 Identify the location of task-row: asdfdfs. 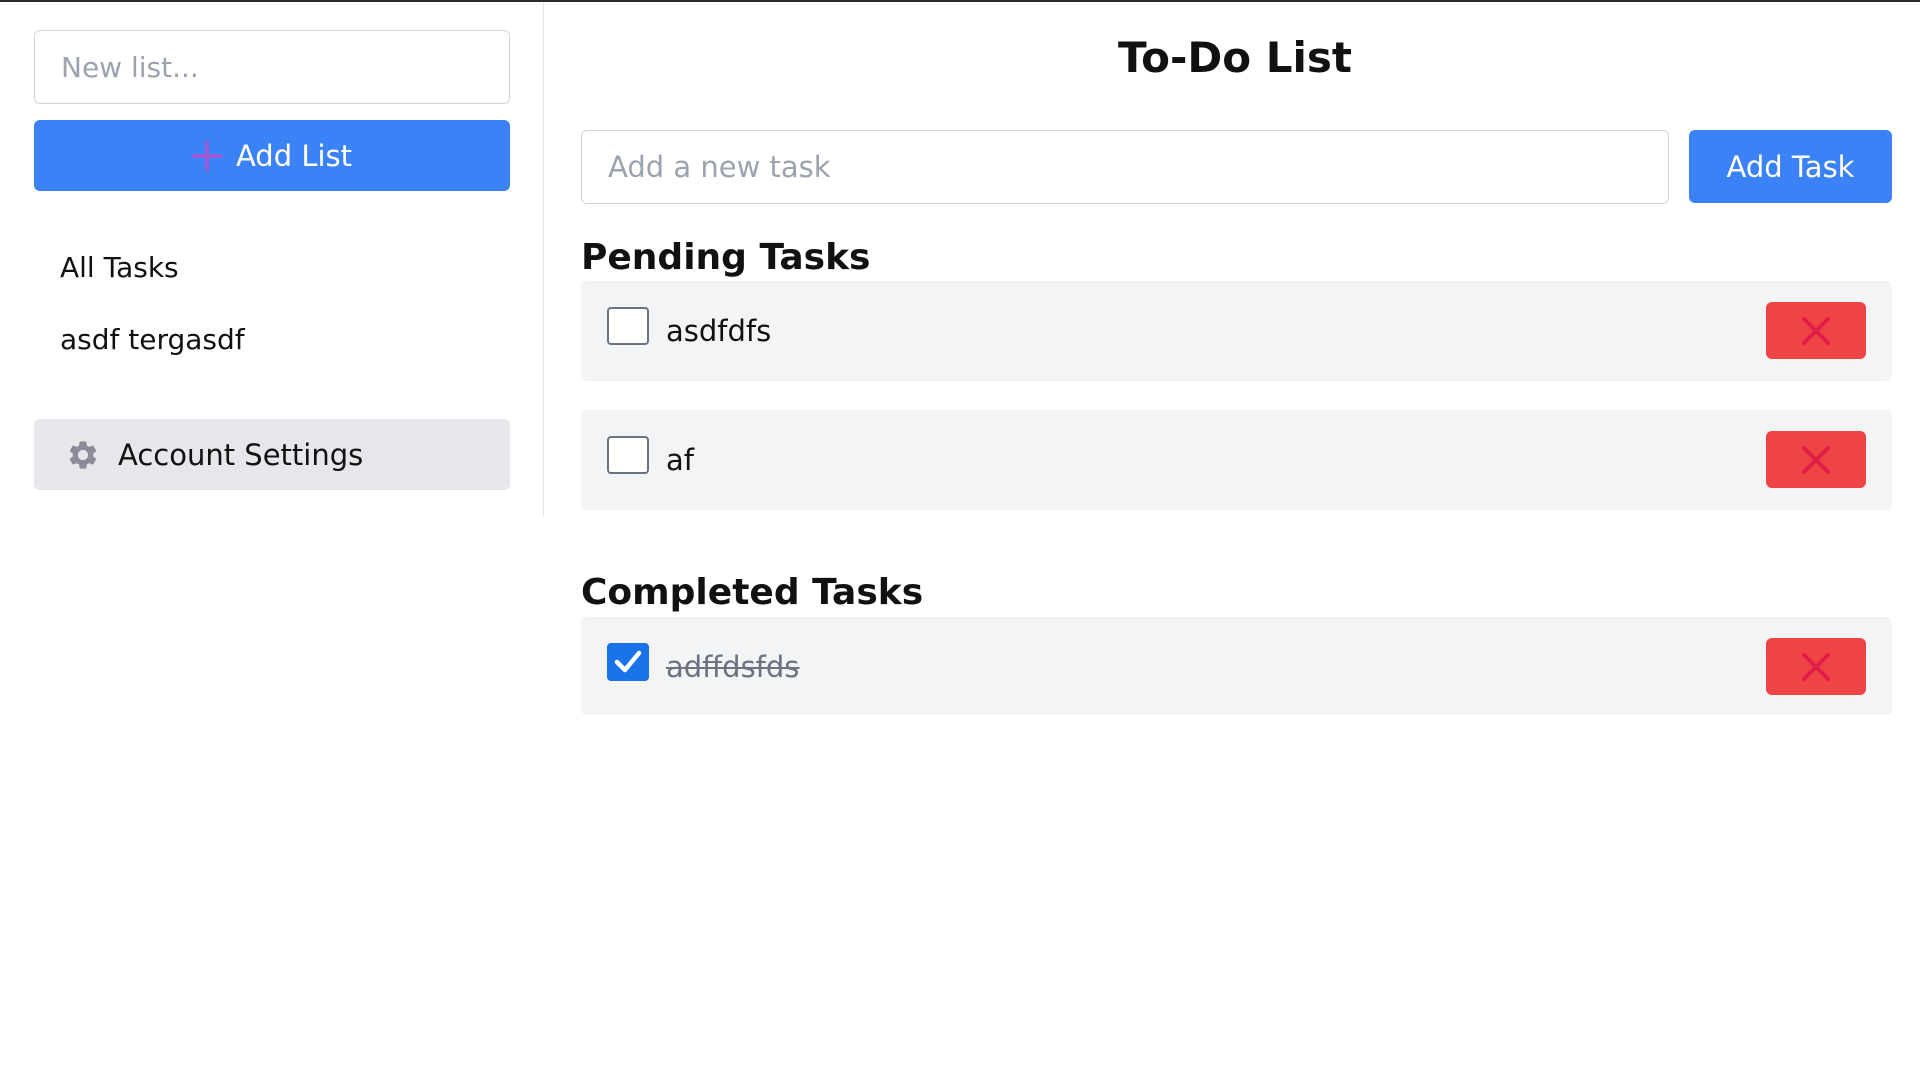
(1236, 331).